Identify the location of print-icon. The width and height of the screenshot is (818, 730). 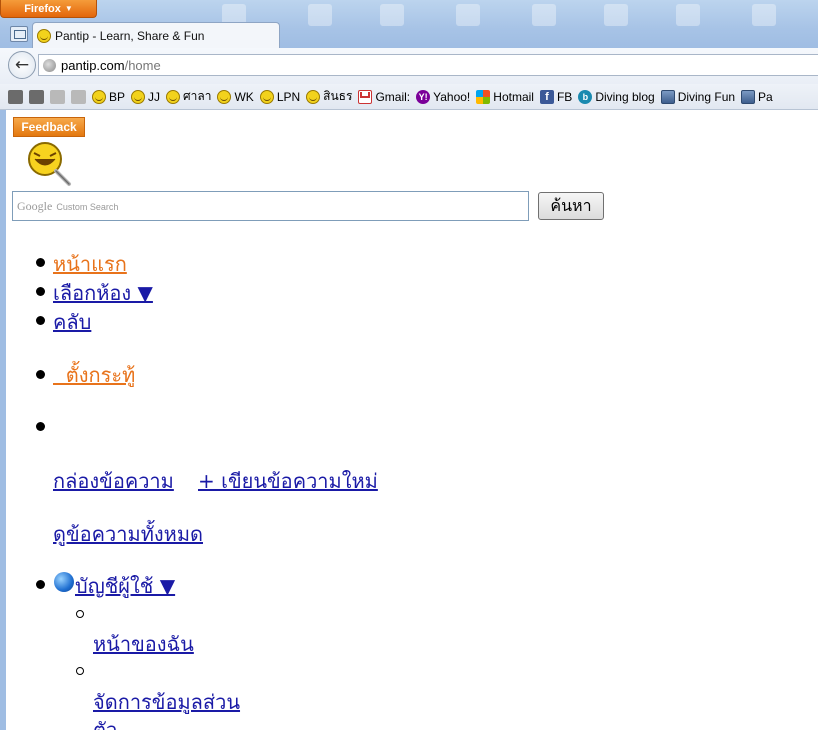
(15, 96).